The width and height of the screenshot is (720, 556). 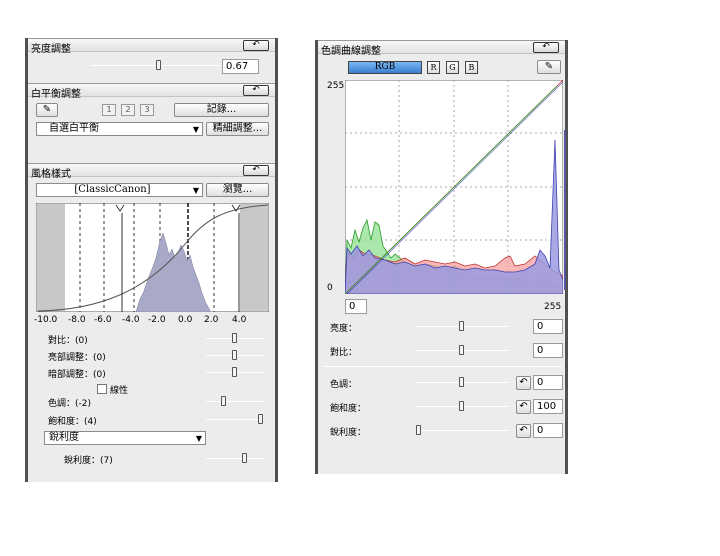 I want to click on sharpness-label: 銳利度：(7), so click(x=88, y=461).